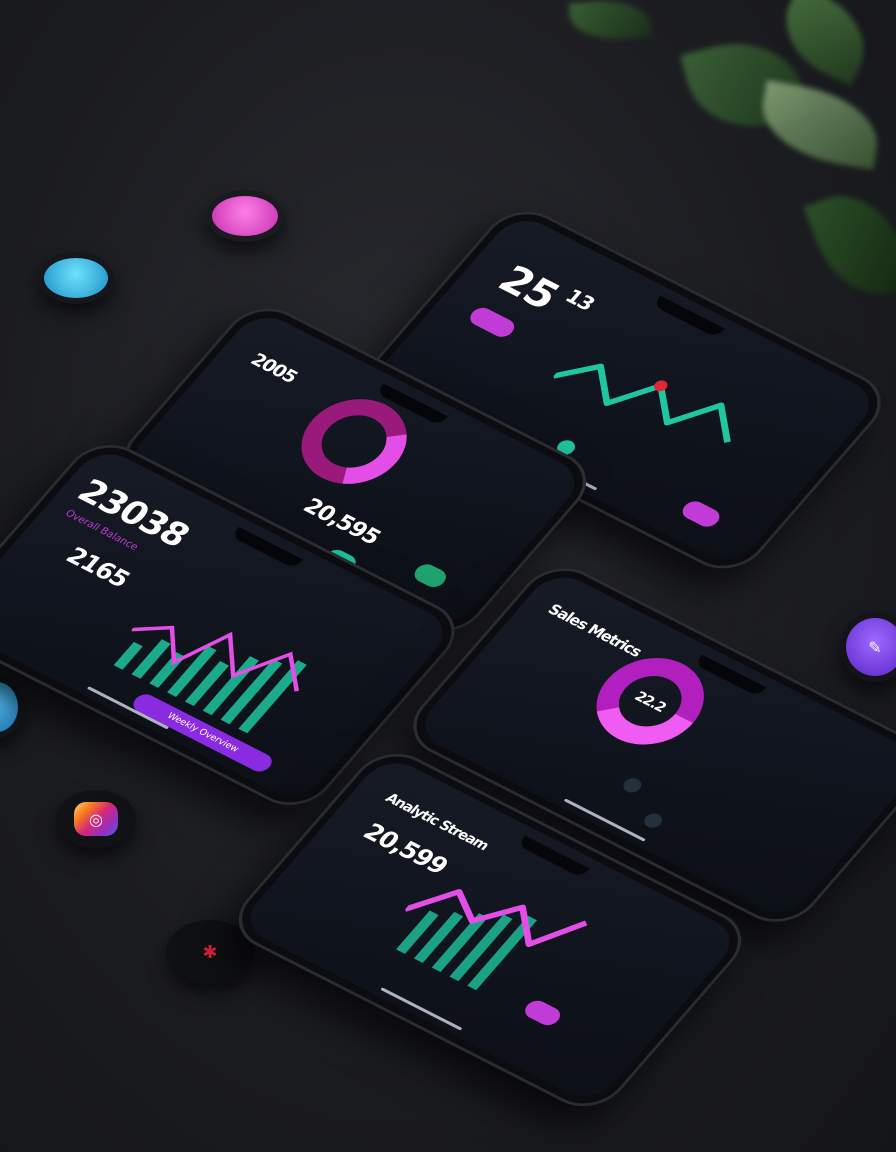 Image resolution: width=896 pixels, height=1152 pixels. I want to click on headline-suffix: 13, so click(580, 299).